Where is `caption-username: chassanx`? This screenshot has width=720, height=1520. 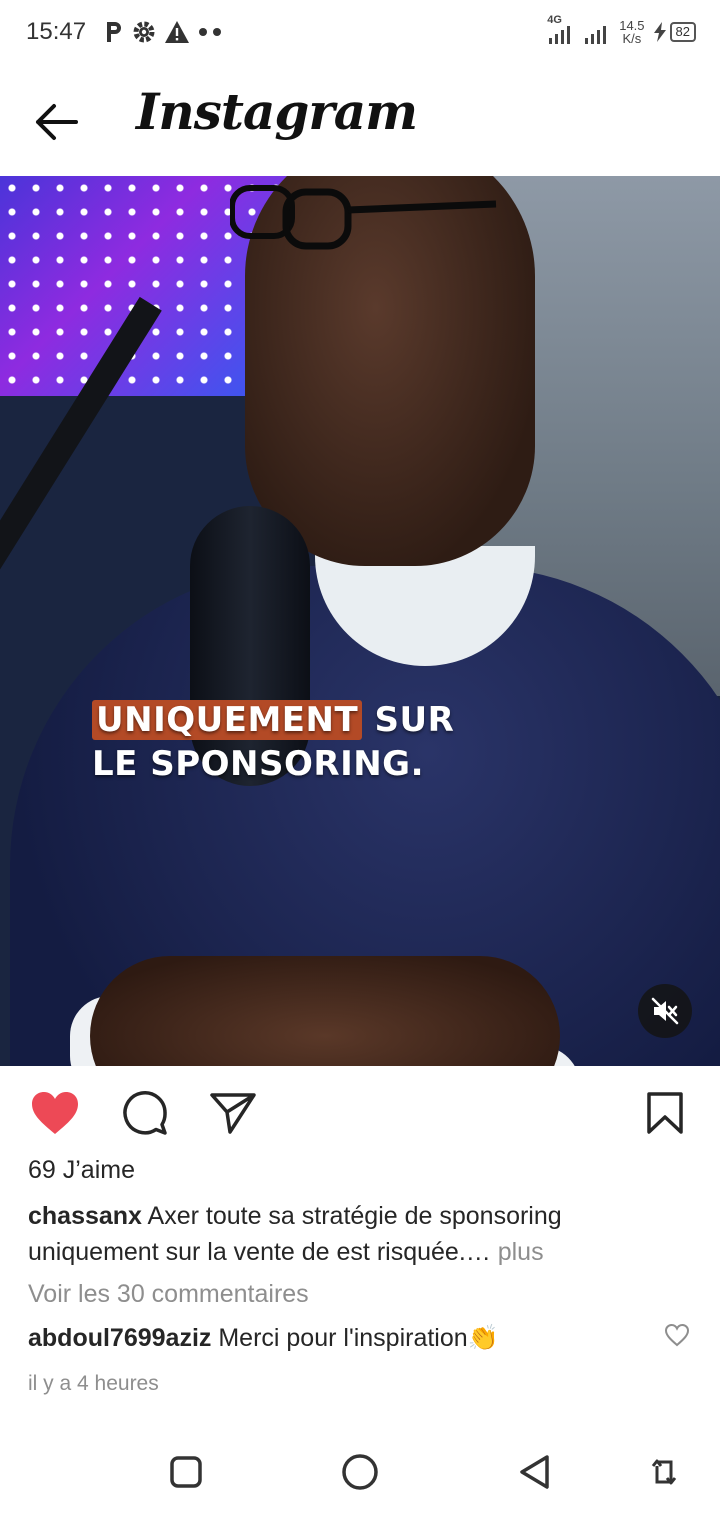 caption-username: chassanx is located at coordinates (85, 1216).